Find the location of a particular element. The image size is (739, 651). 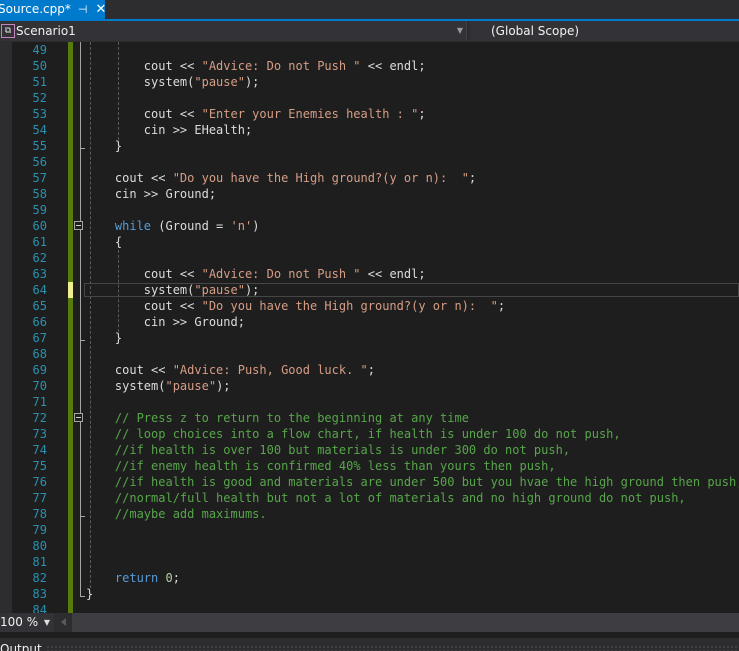

scope-dropdown: (Global Scope) is located at coordinates (604, 31).